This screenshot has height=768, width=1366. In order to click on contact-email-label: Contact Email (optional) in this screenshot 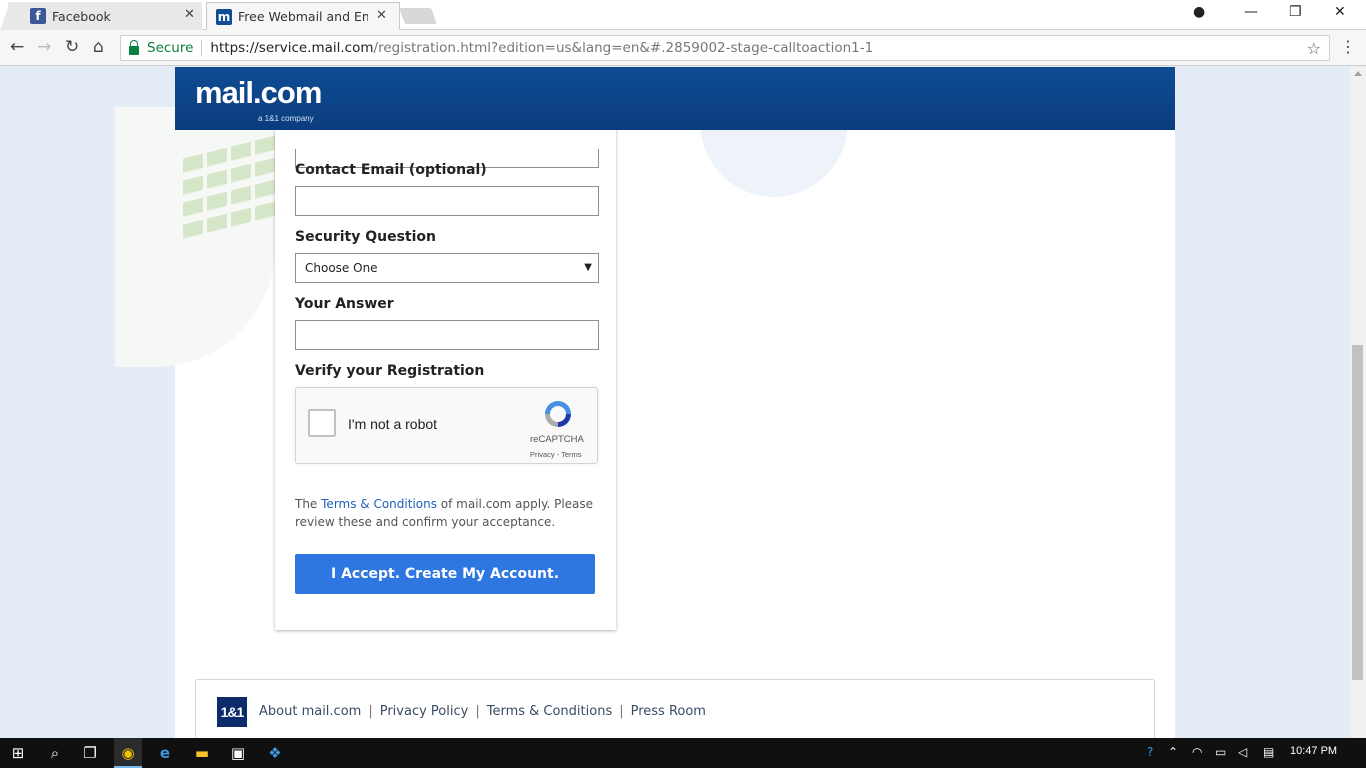, I will do `click(391, 170)`.